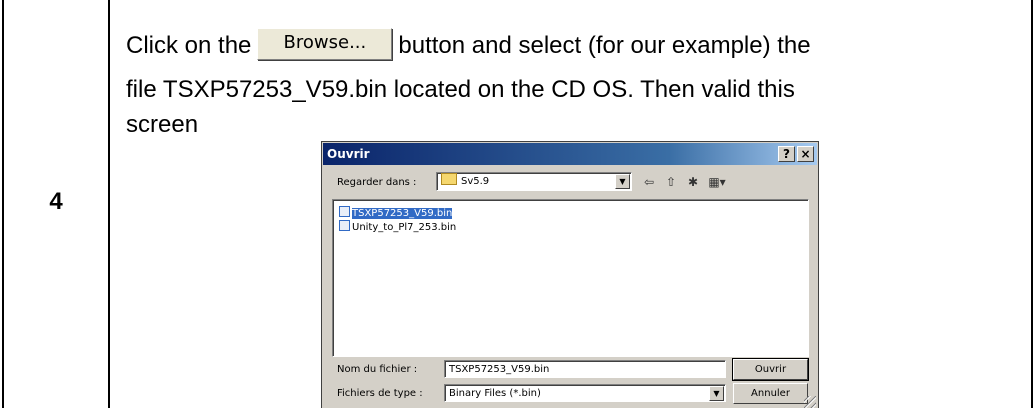 This screenshot has height=408, width=1034. I want to click on file-name: Unity_to_Pl7_253.bin, so click(404, 227).